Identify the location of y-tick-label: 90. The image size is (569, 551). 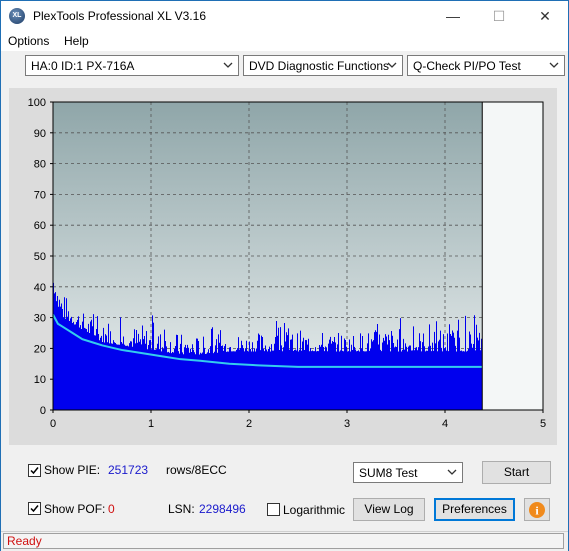
(40, 134).